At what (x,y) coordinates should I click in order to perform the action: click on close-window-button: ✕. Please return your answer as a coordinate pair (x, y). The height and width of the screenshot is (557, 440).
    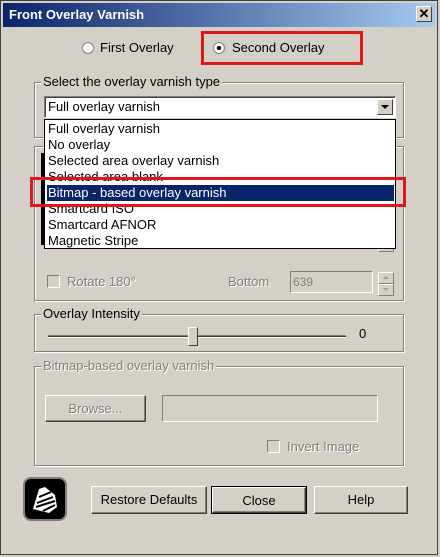
    Looking at the image, I should click on (424, 14).